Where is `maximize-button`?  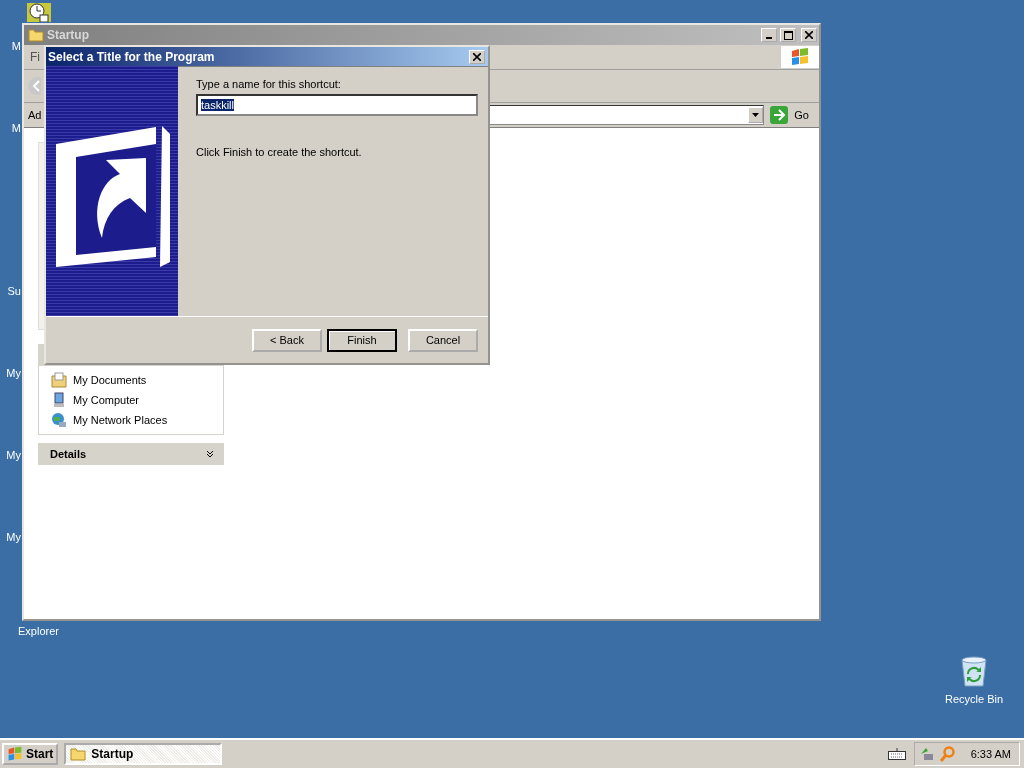 maximize-button is located at coordinates (788, 35).